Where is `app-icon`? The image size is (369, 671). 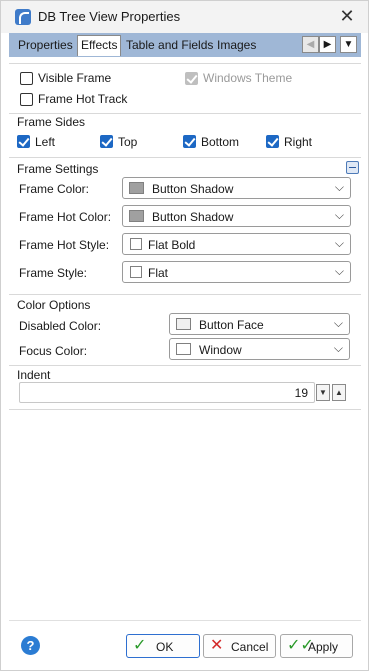 app-icon is located at coordinates (23, 17).